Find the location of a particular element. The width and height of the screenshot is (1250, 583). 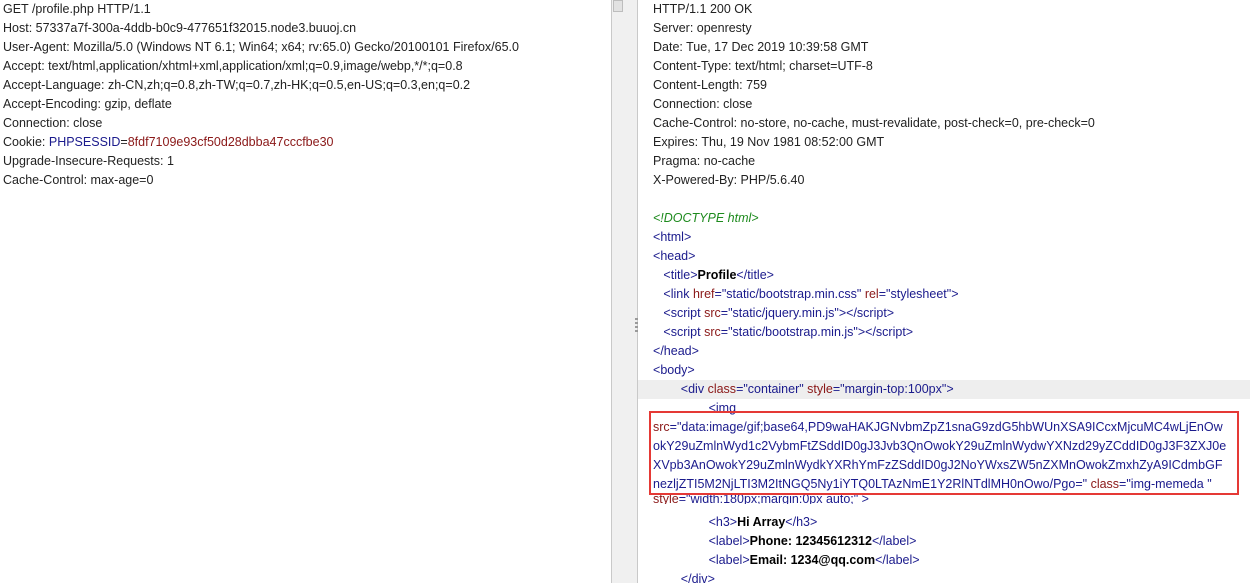

phone-line: <label>Phone: 12345612312</label> is located at coordinates (812, 541).